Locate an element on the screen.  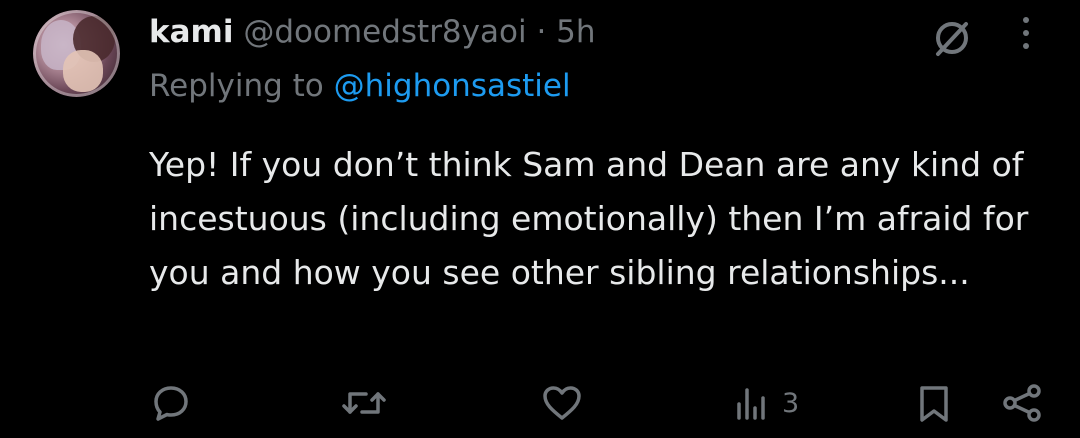
replying-to-line: Replying to @highonsastiel is located at coordinates (360, 86).